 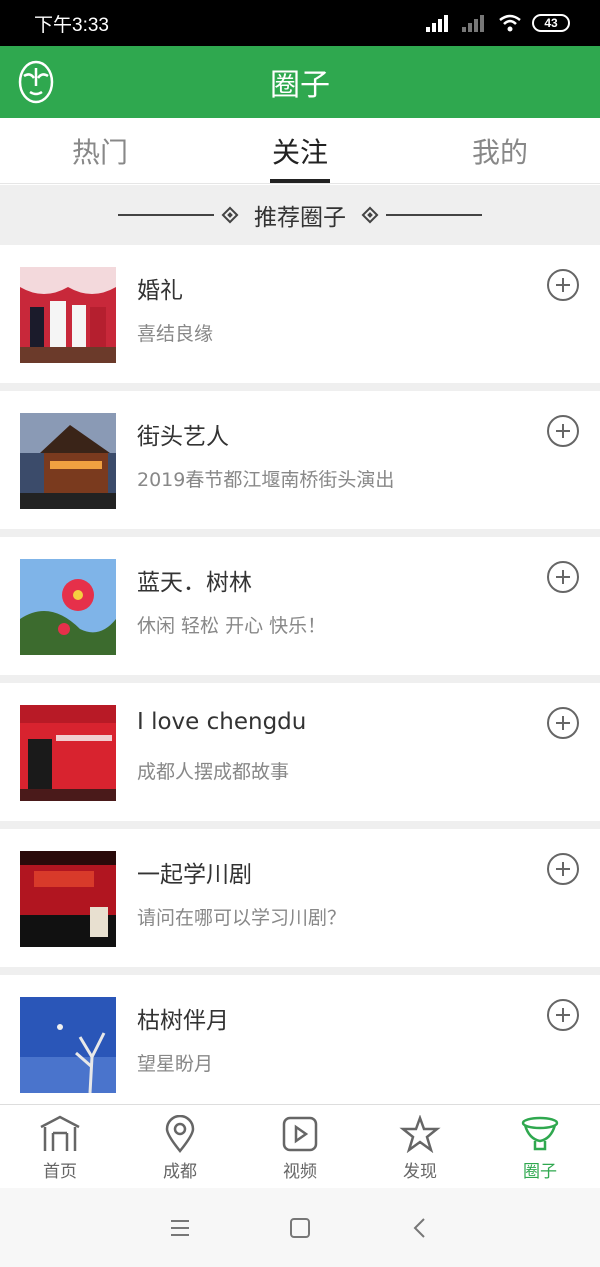 I want to click on nav-discover-label: 发现, so click(x=420, y=1172).